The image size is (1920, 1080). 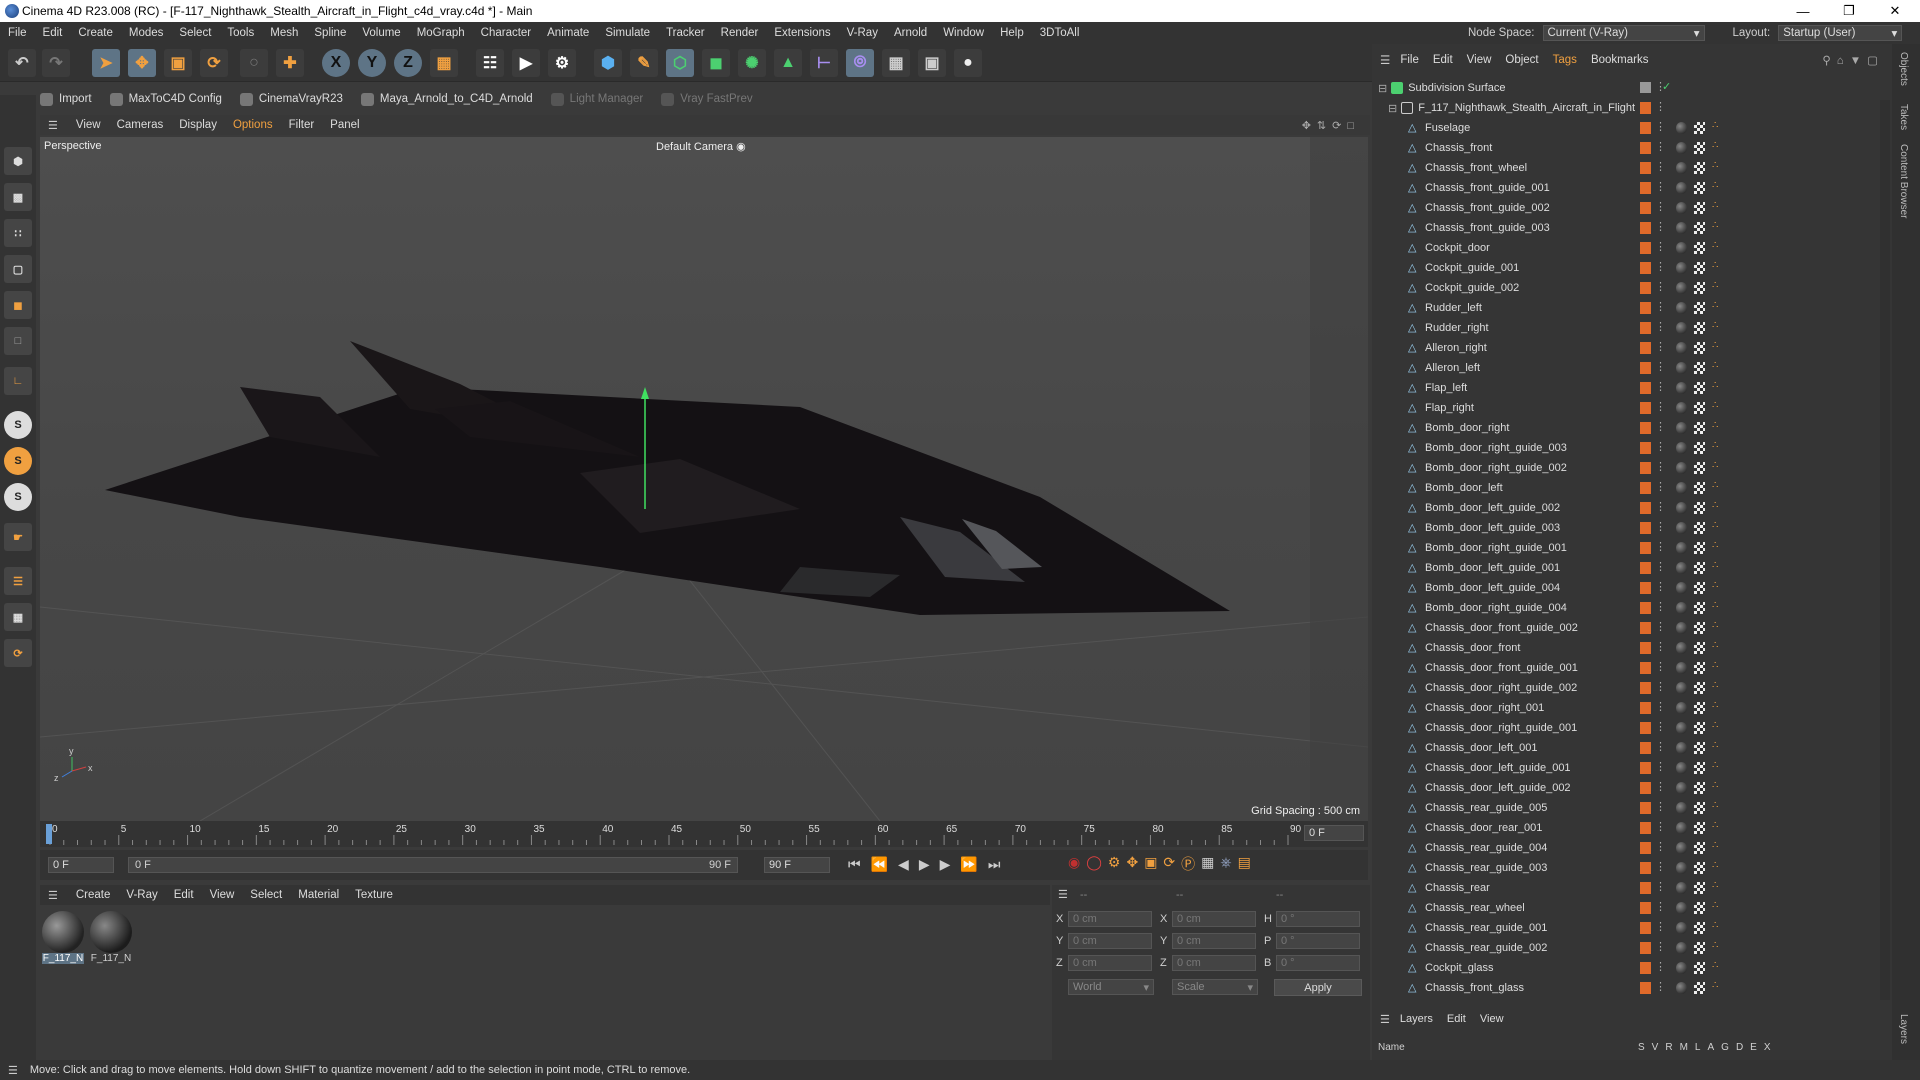 I want to click on rotate-tool-icon: ⟳, so click(x=214, y=63).